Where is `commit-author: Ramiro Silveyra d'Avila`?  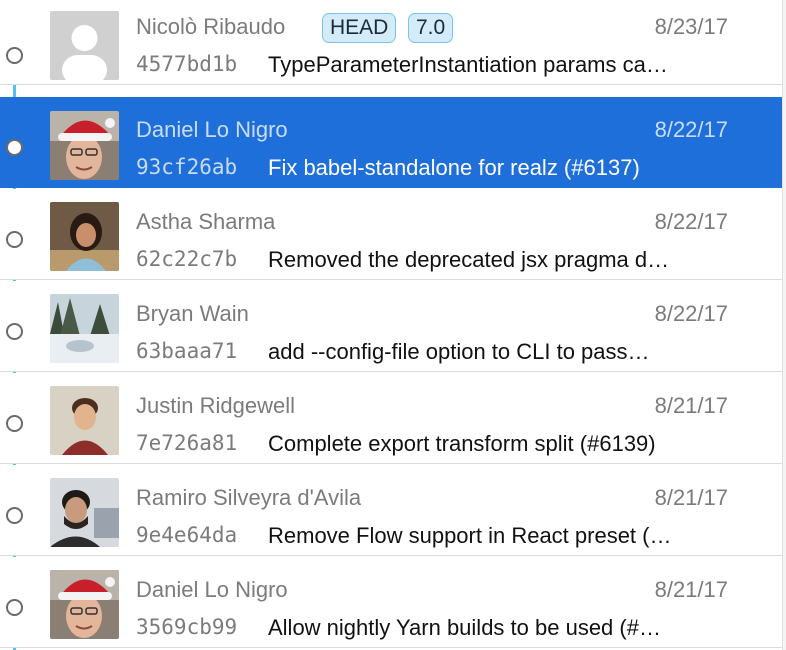
commit-author: Ramiro Silveyra d'Avila is located at coordinates (249, 497).